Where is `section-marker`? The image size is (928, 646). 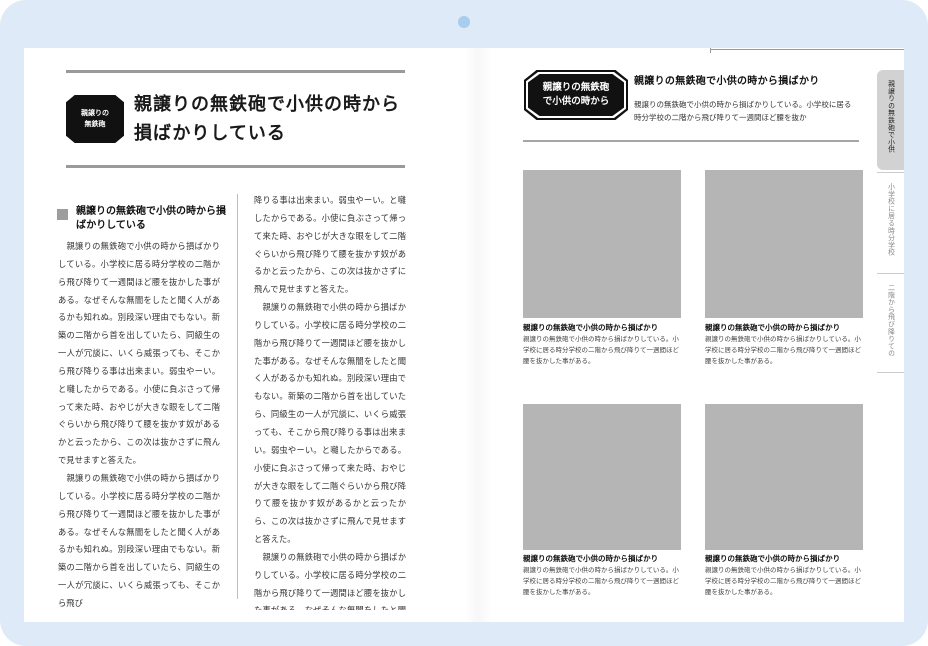 section-marker is located at coordinates (62, 214).